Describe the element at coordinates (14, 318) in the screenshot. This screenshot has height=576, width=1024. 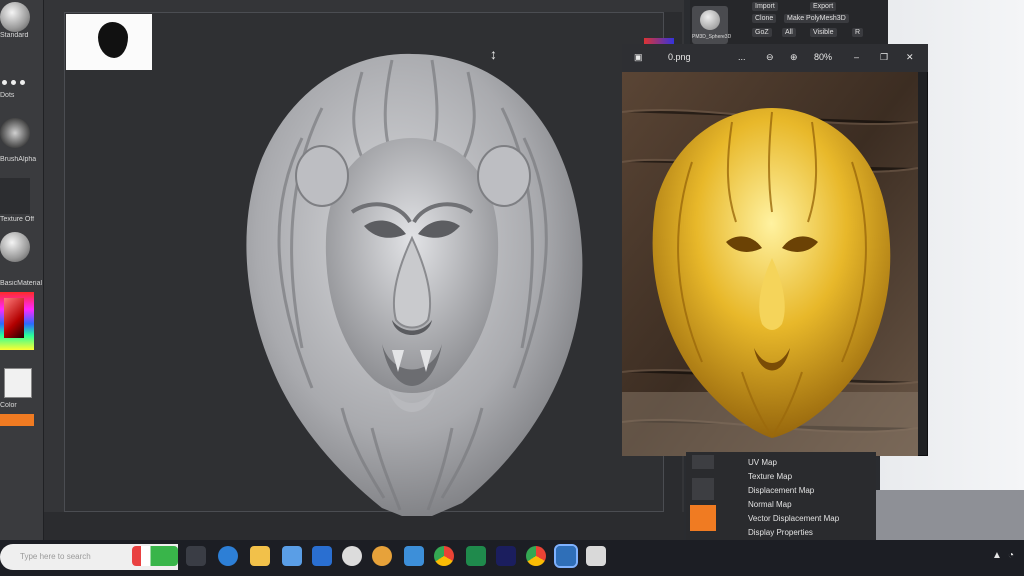
I see `color-picker-field` at that location.